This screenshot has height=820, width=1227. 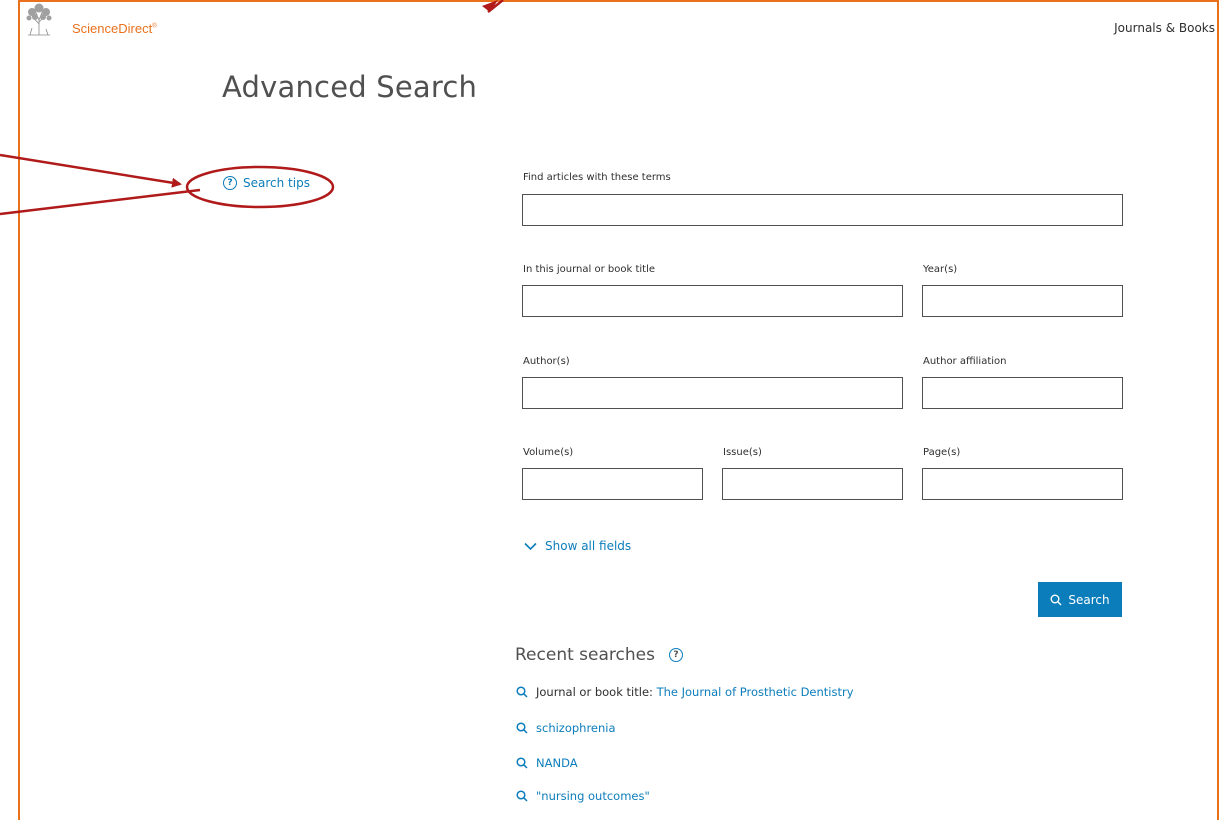 I want to click on recent-search-prefix: Journal or book title:, so click(x=594, y=692).